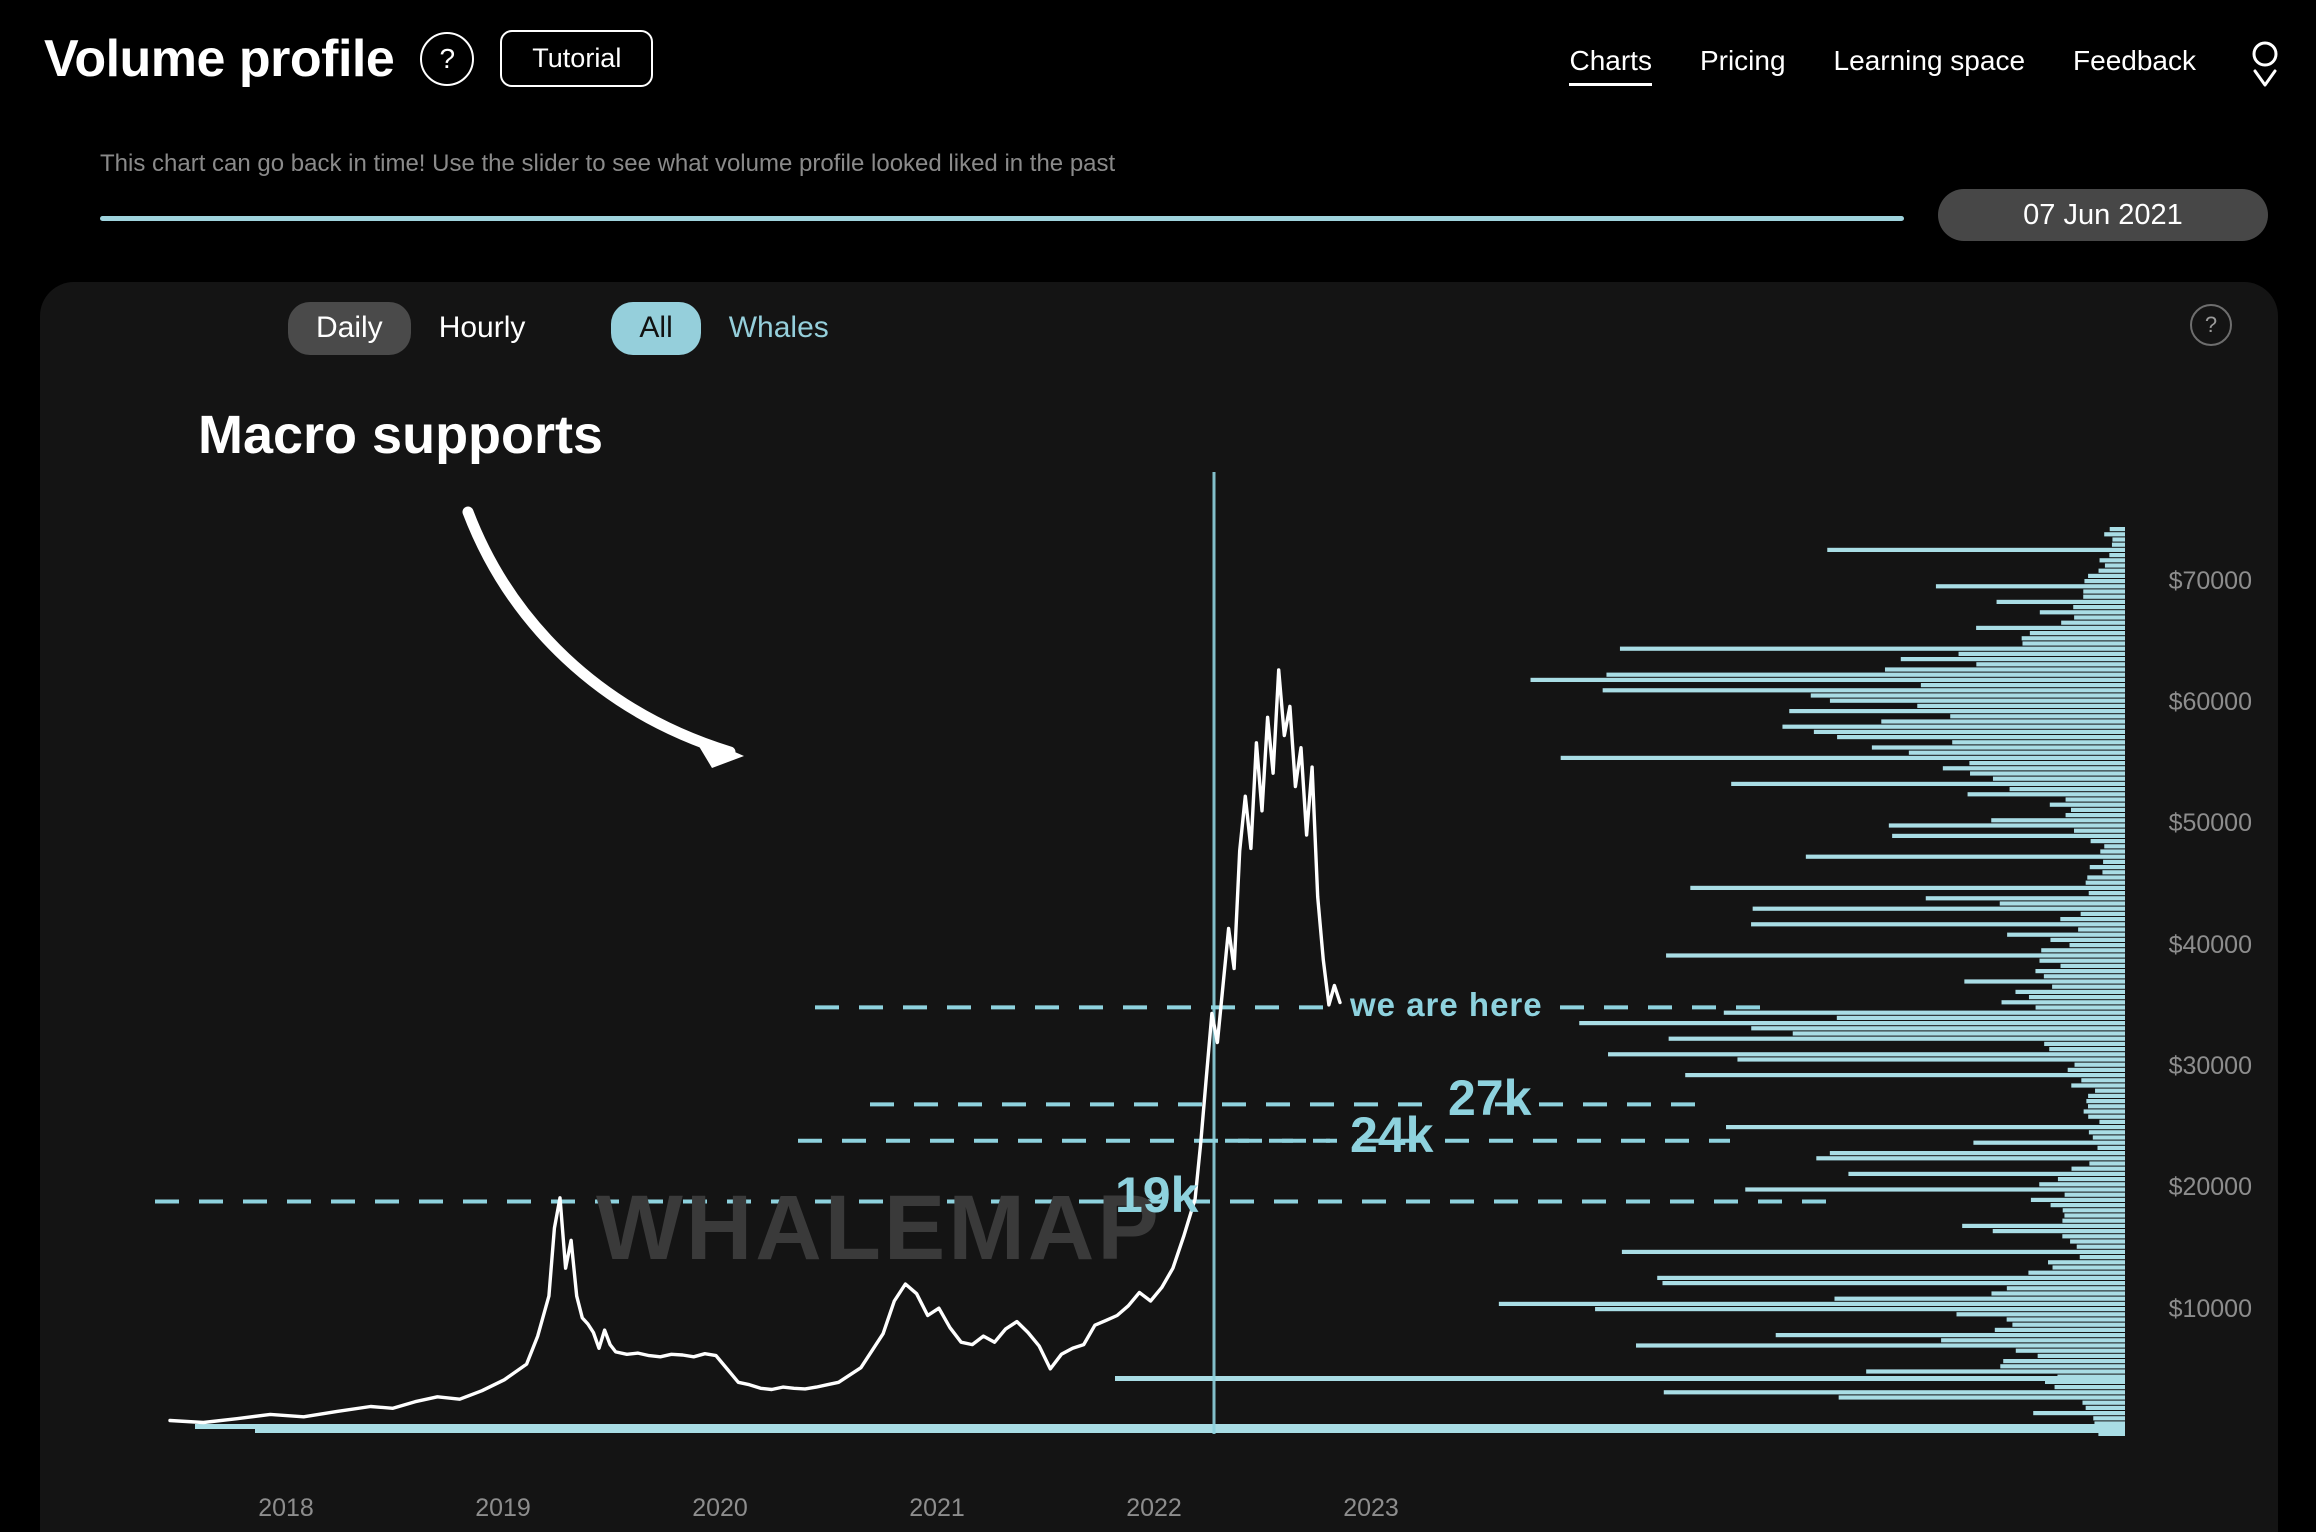 The width and height of the screenshot is (2316, 1532). I want to click on annotation-19k: 19k, so click(1157, 1195).